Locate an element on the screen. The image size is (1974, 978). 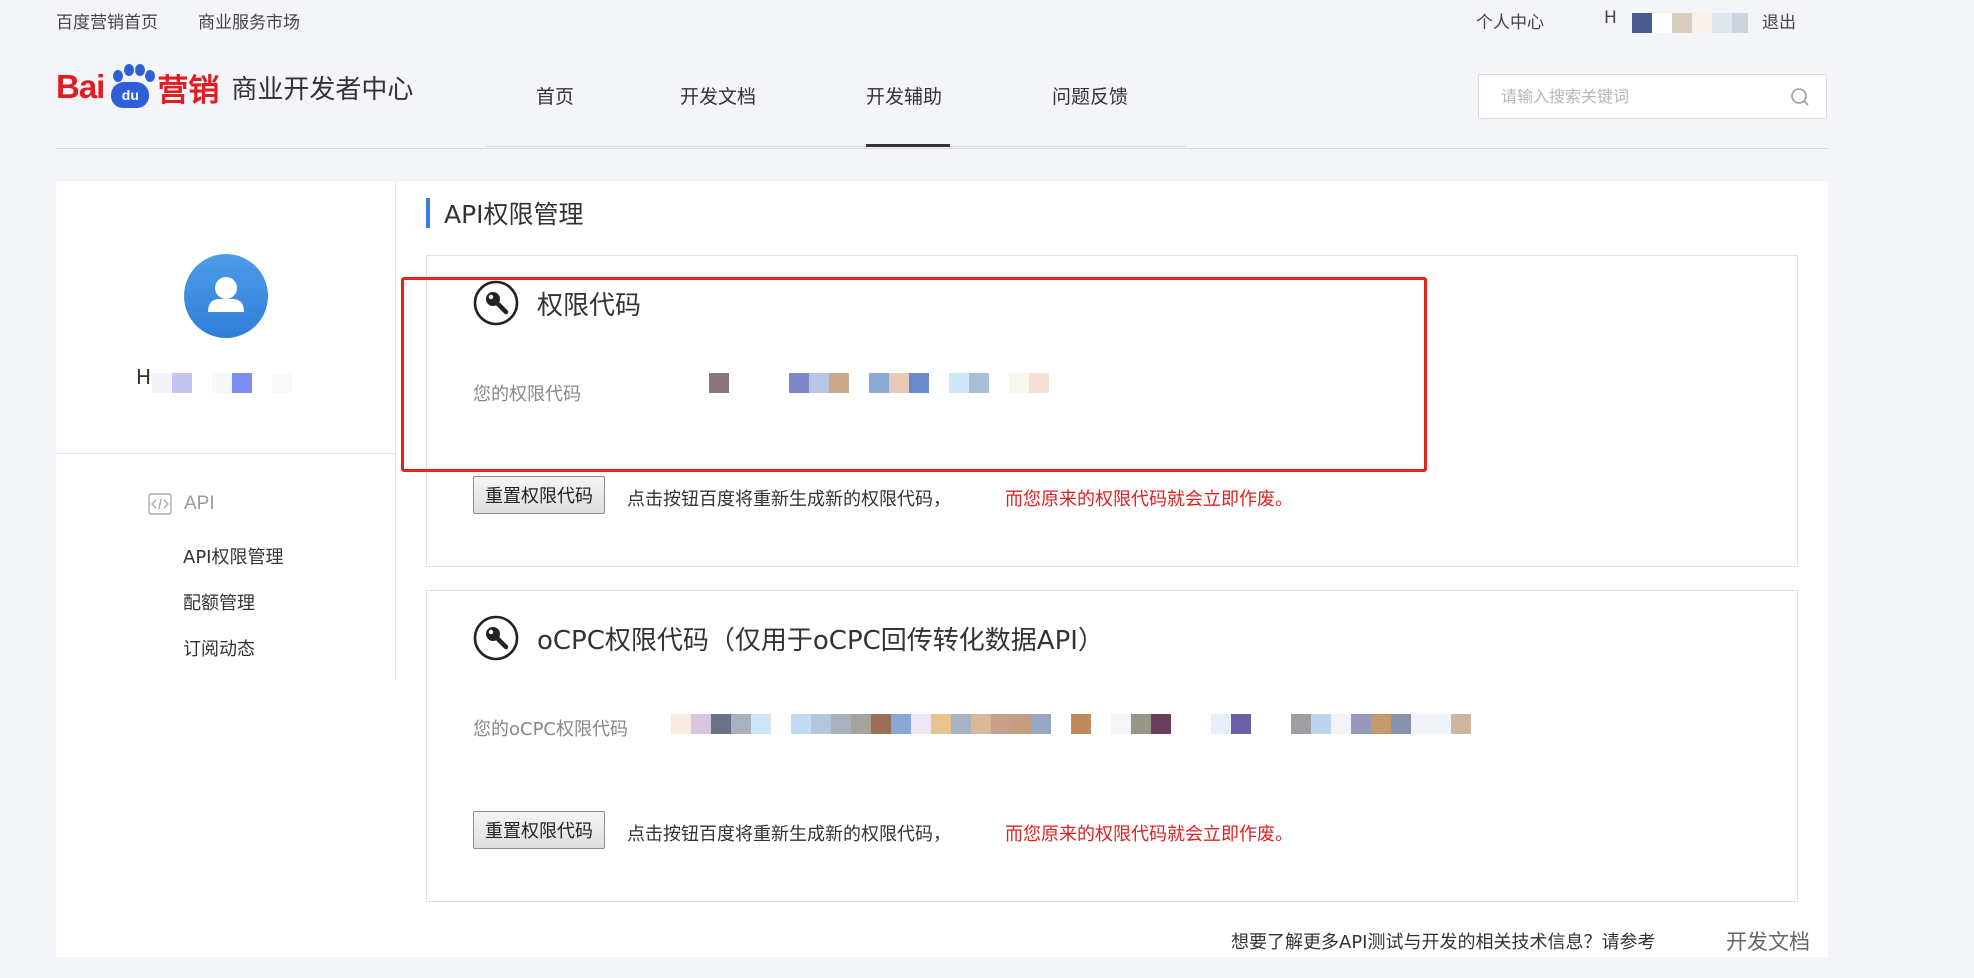
permission-code-label: 您的权限代码 is located at coordinates (527, 394).